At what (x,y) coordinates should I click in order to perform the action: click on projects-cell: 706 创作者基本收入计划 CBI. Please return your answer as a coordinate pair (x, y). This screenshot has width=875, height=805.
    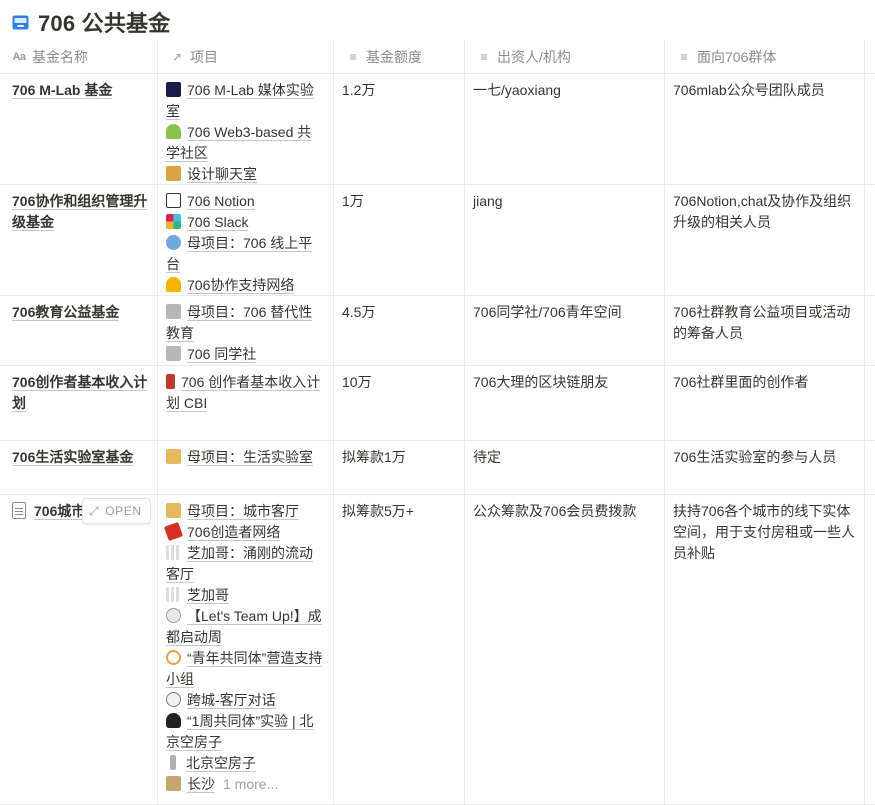
    Looking at the image, I should click on (246, 403).